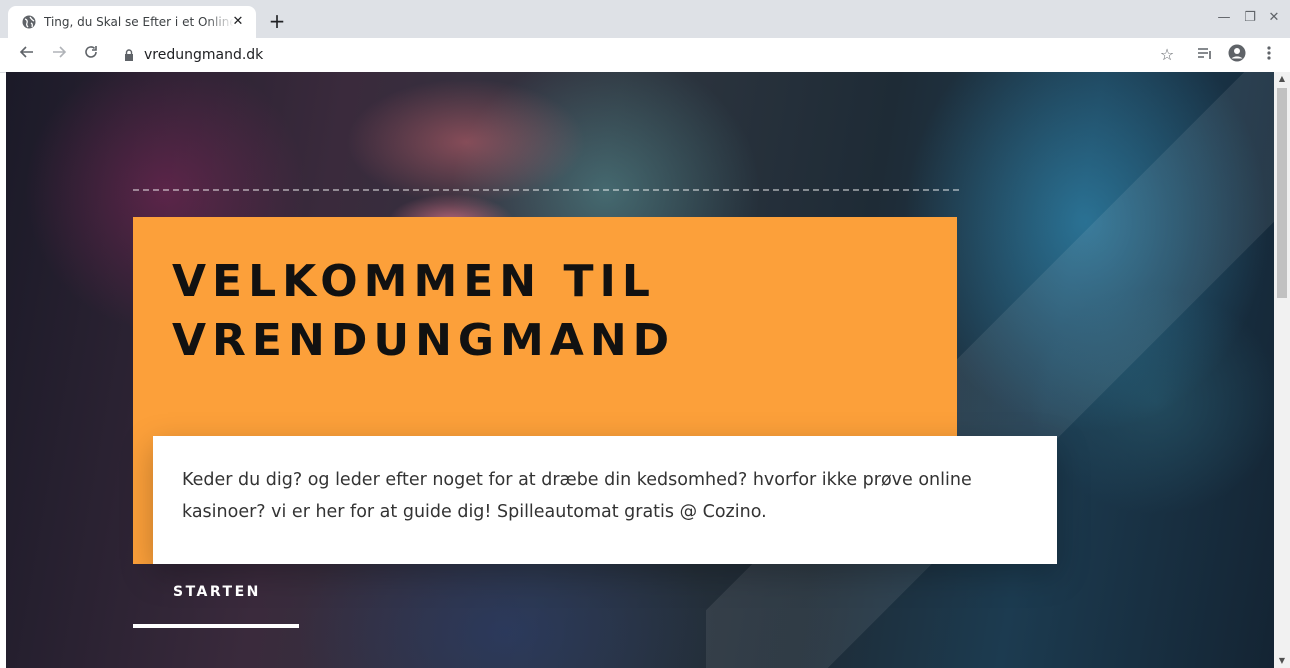 The image size is (1290, 668). I want to click on hero-headline: VELKOMMEN TIL VRENDUNGMAND, so click(552, 311).